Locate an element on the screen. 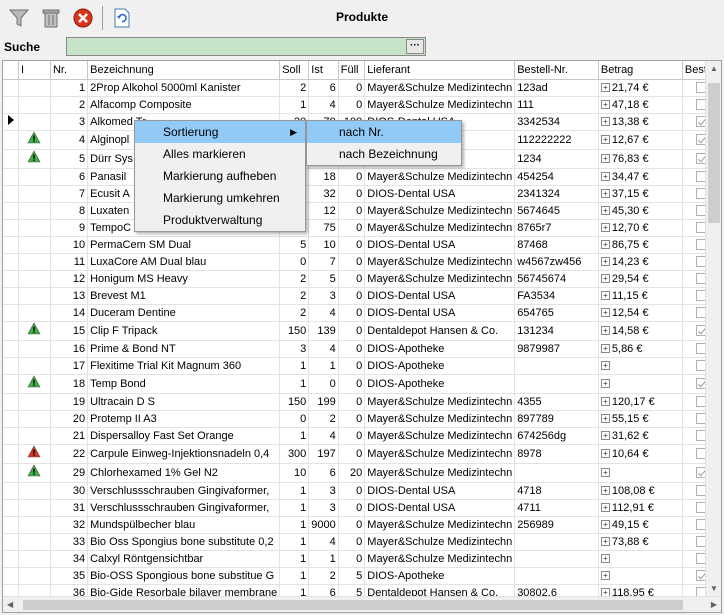 This screenshot has height=615, width=724. cell-nr: 29 is located at coordinates (69, 473).